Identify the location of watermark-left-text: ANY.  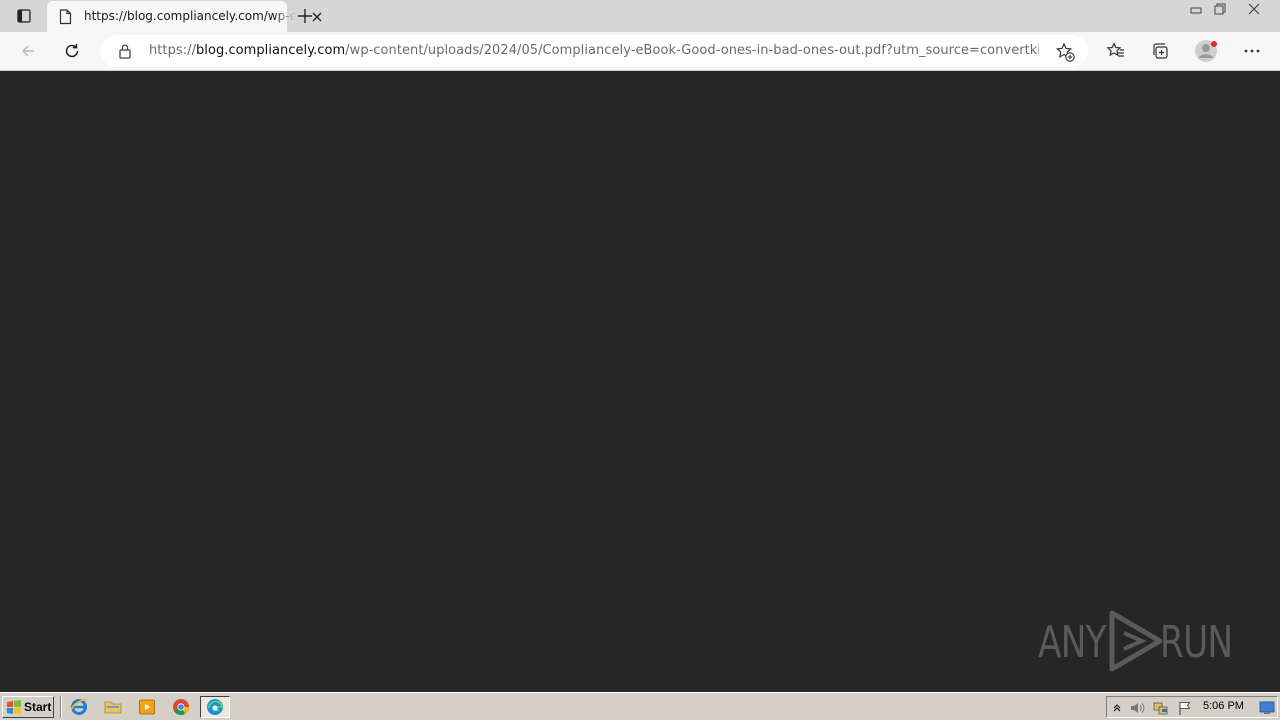
(1072, 642).